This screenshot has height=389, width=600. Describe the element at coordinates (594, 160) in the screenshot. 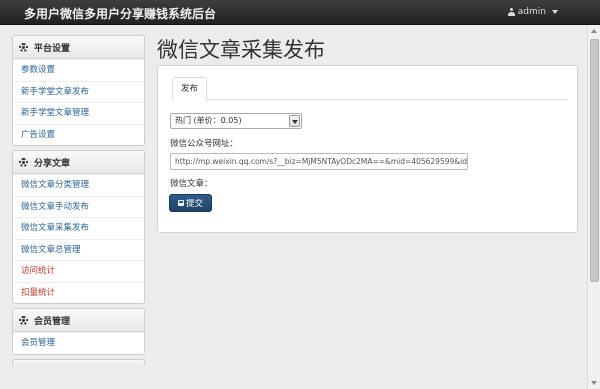

I see `scroll-thumb` at that location.